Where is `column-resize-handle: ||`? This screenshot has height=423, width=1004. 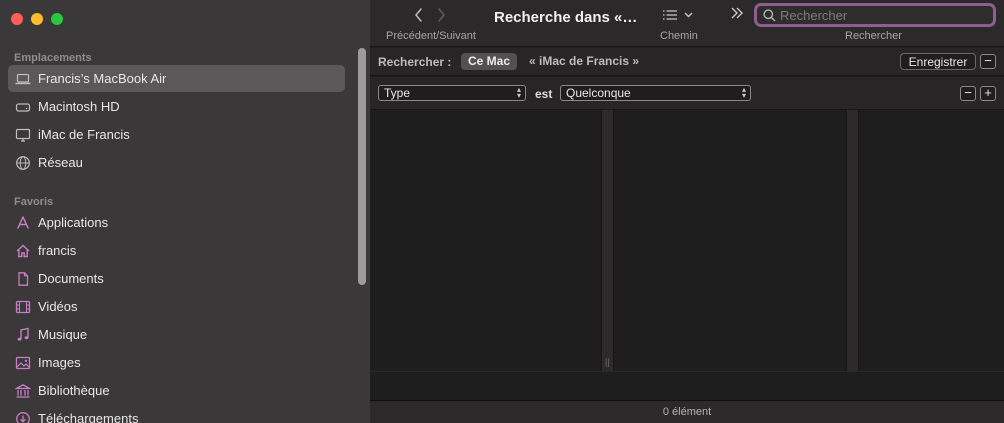
column-resize-handle: || is located at coordinates (607, 240).